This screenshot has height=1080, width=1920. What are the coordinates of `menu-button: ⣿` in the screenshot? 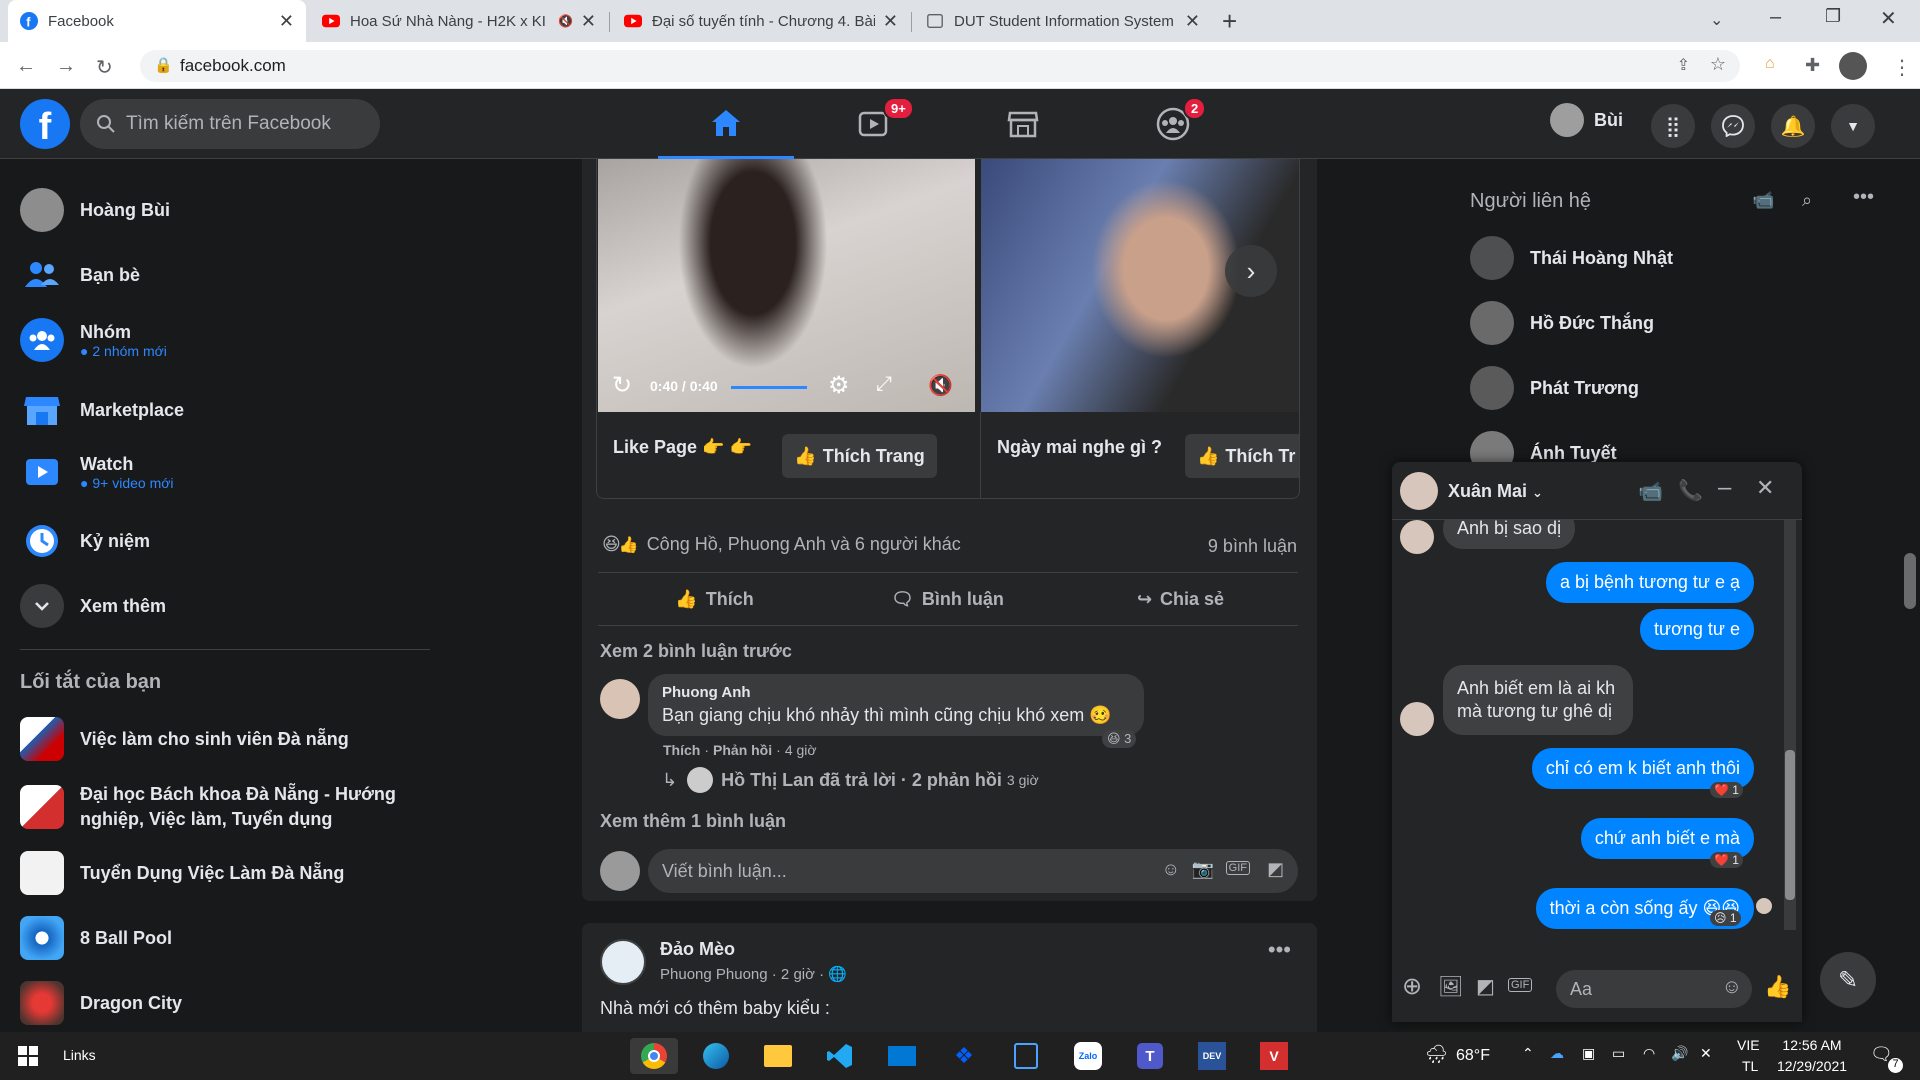 It's located at (1673, 126).